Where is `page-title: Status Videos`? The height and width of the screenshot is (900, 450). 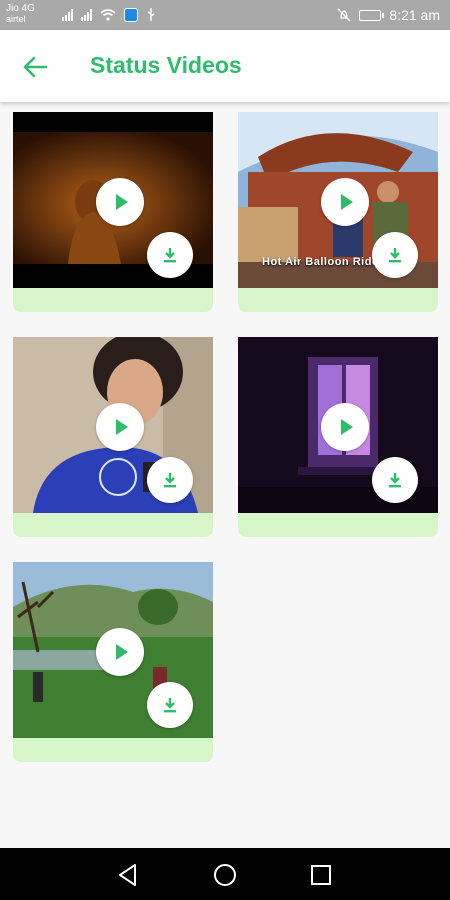 page-title: Status Videos is located at coordinates (166, 65).